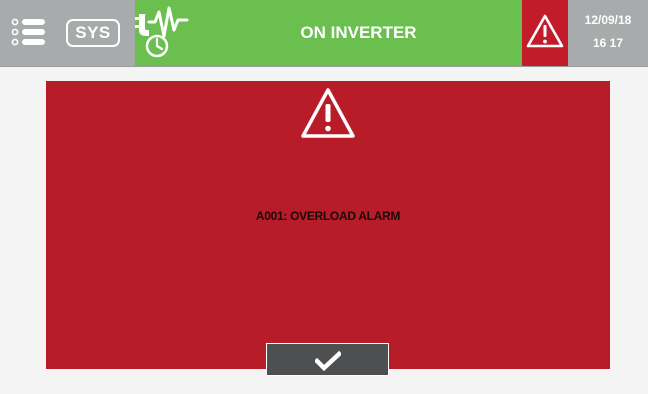 The image size is (648, 394). I want to click on checkmark-icon, so click(328, 361).